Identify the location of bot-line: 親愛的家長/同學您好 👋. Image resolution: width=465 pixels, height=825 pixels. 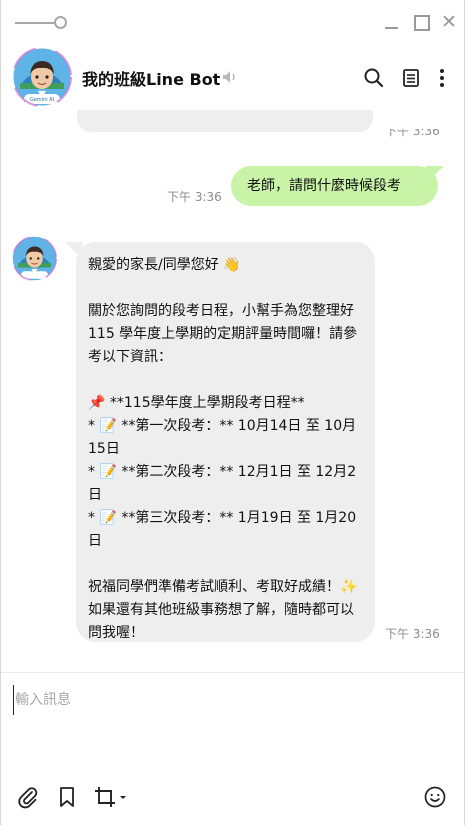
(164, 265).